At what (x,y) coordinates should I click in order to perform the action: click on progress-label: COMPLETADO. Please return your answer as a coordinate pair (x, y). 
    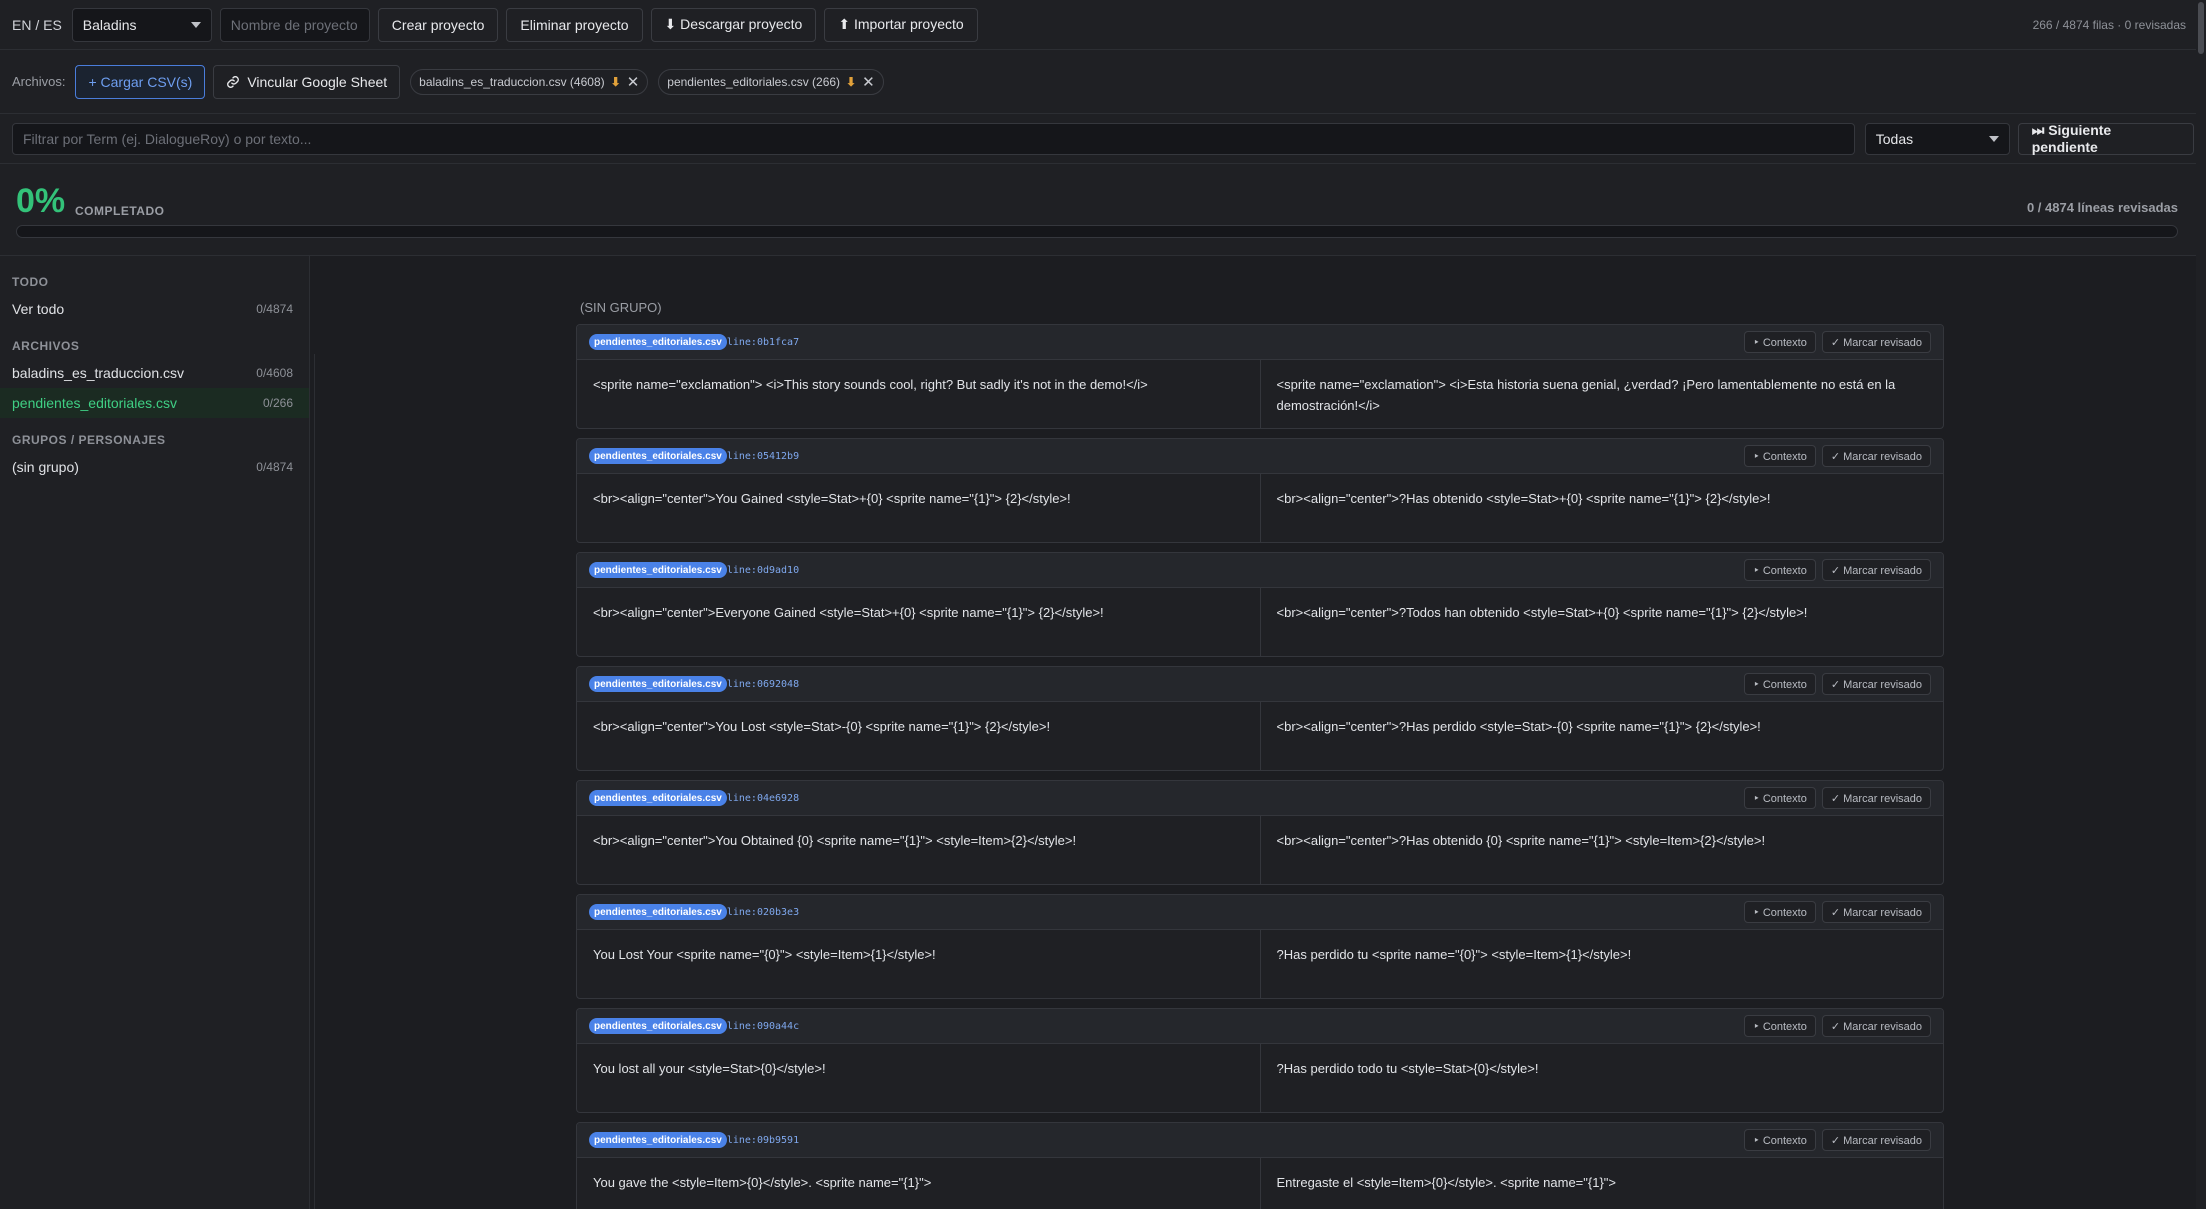
    Looking at the image, I should click on (120, 211).